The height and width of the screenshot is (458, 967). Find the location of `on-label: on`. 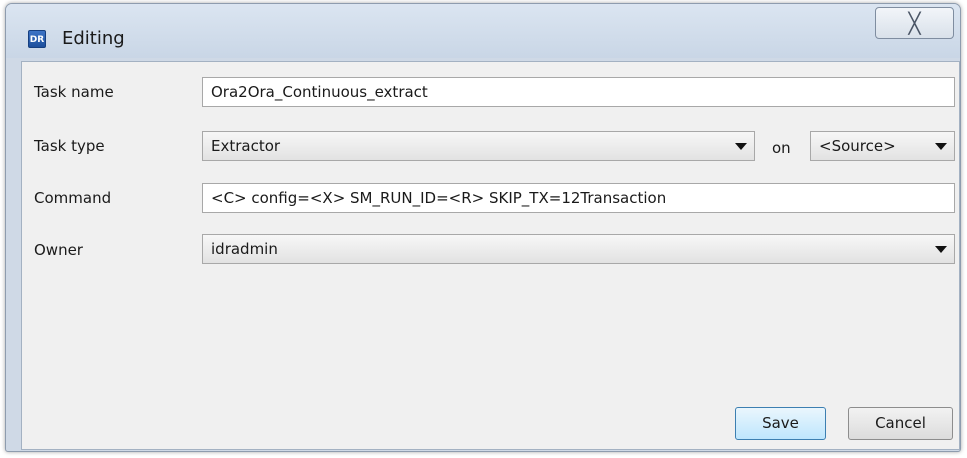

on-label: on is located at coordinates (781, 148).